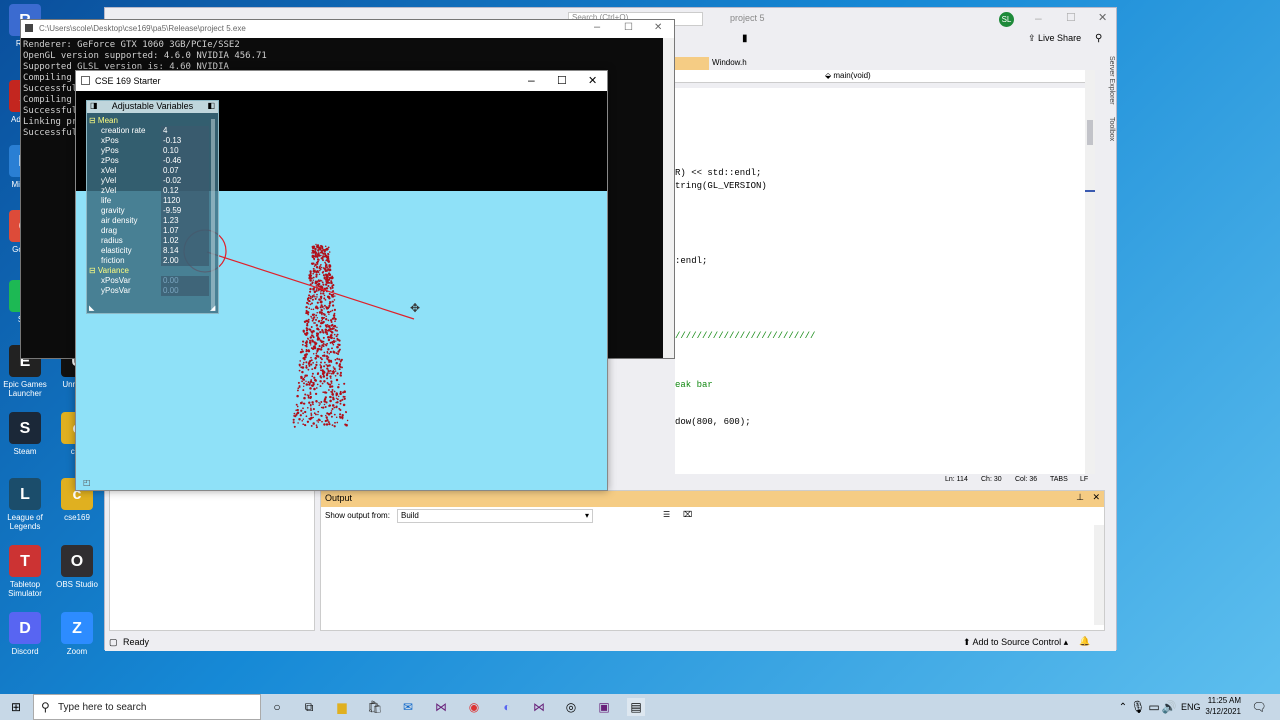 The image size is (1280, 720). Describe the element at coordinates (149, 191) in the screenshot. I see `tweak-row: zVel 0.12` at that location.